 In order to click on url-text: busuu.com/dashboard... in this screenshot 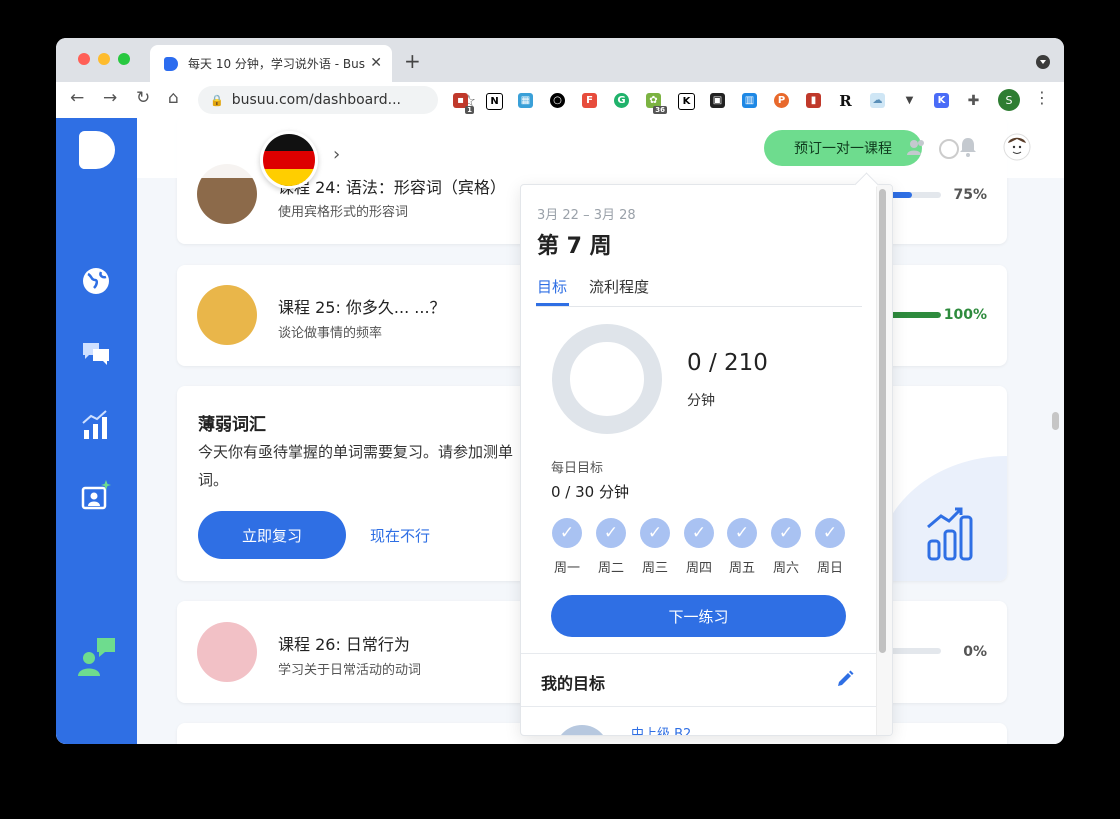, I will do `click(316, 100)`.